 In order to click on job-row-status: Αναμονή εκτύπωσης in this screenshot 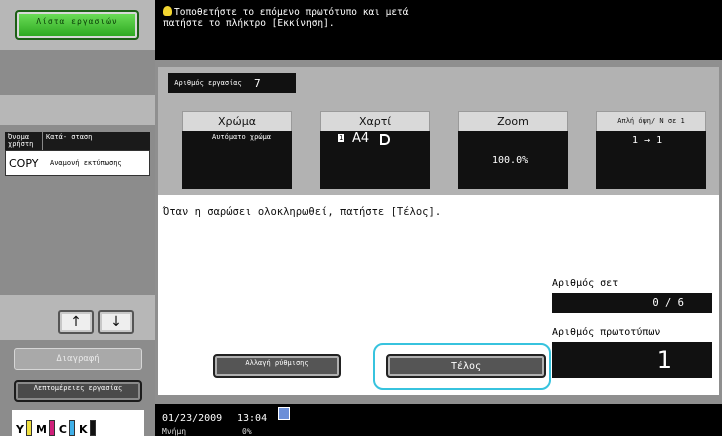, I will do `click(86, 162)`.